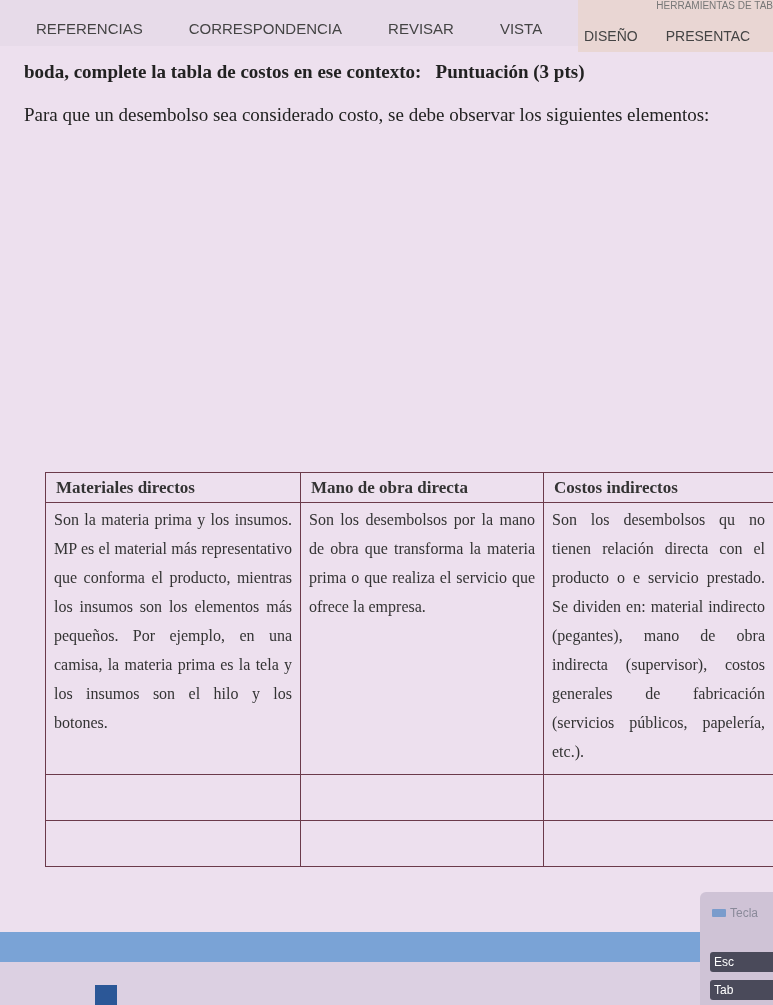  What do you see at coordinates (173, 487) in the screenshot?
I see `column-header: Materiales directos` at bounding box center [173, 487].